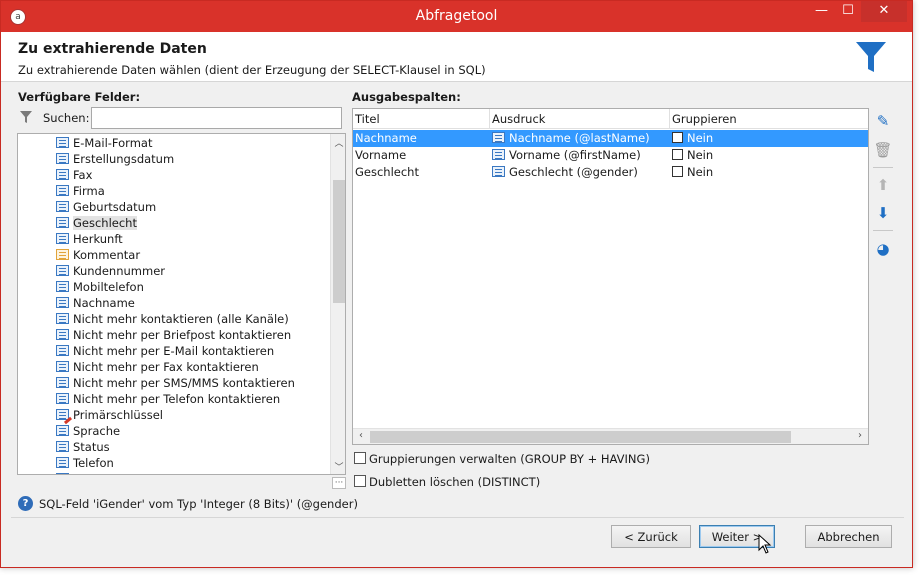 The height and width of the screenshot is (576, 921). I want to click on tree-item: Nachname, so click(95, 303).